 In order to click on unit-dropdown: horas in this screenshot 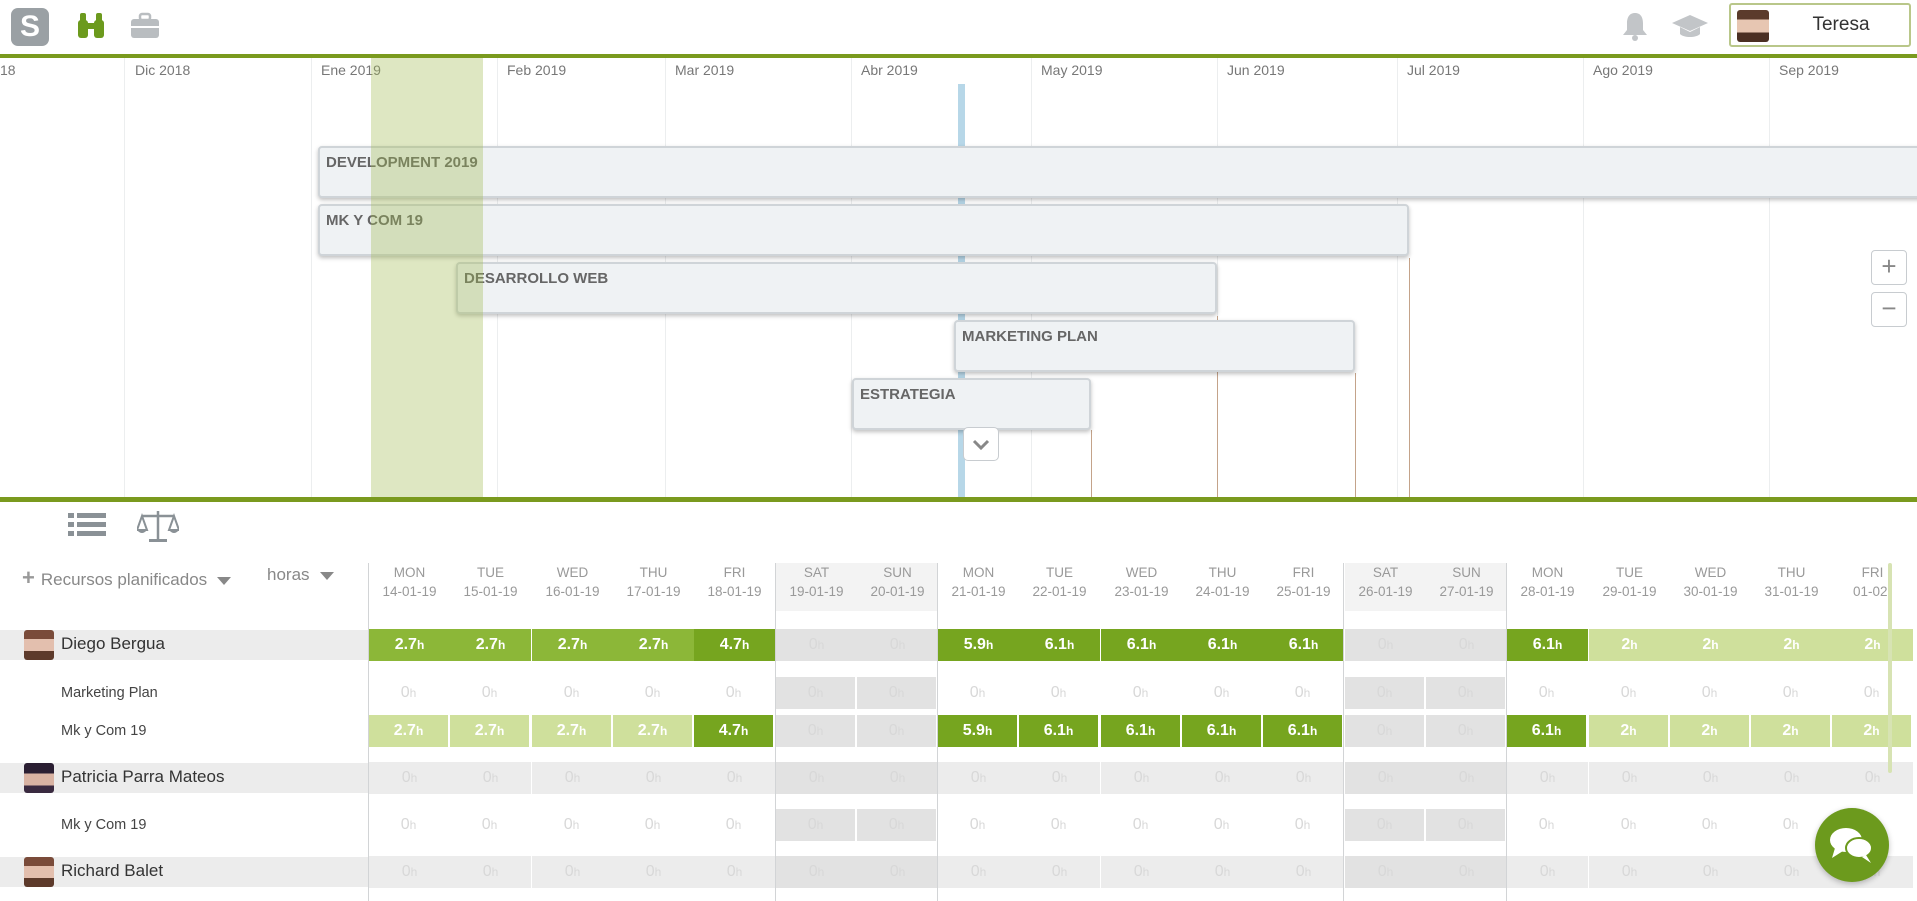, I will do `click(300, 575)`.